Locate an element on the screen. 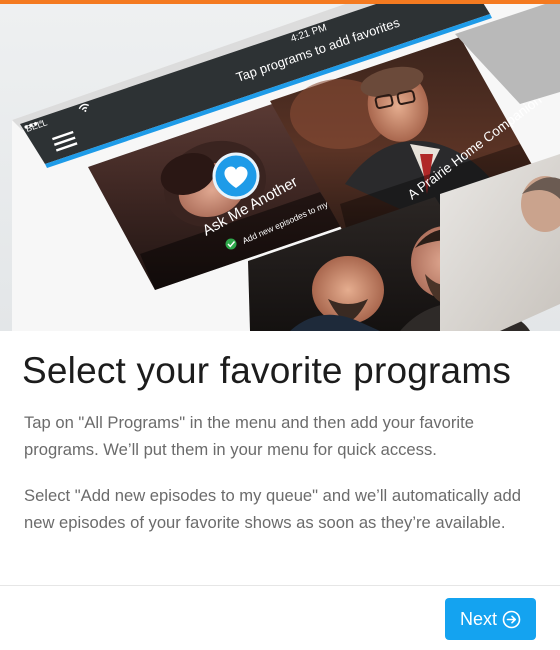 This screenshot has width=560, height=650. arrow-right-circle-icon is located at coordinates (511, 619).